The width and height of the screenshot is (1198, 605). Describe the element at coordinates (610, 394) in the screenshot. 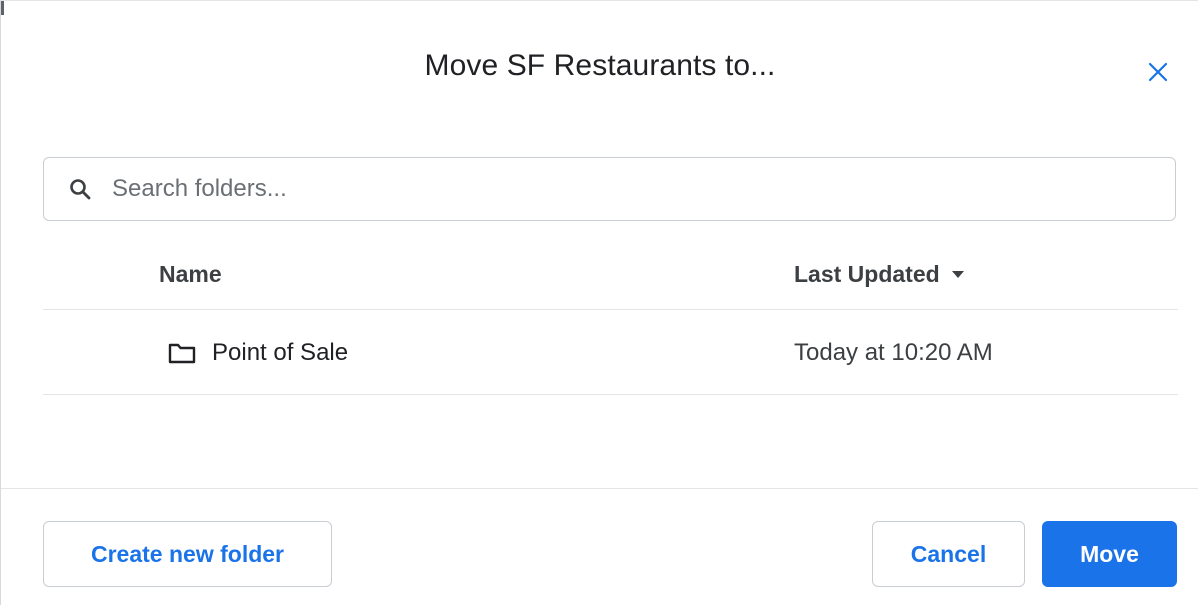

I see `row-divider` at that location.